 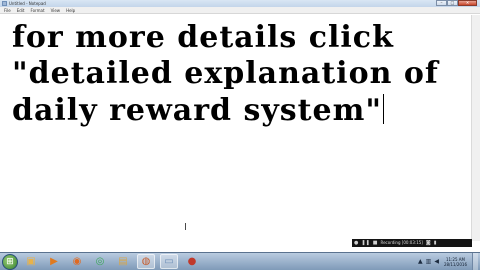 What do you see at coordinates (475, 128) in the screenshot?
I see `vertical-scrollbar` at bounding box center [475, 128].